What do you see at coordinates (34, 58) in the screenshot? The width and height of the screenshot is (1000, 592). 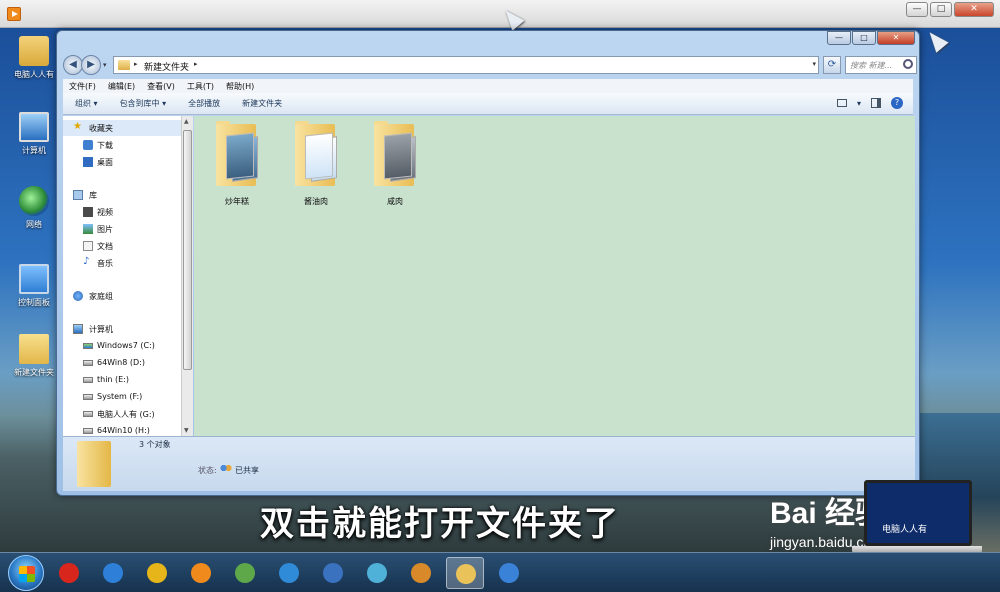 I see `desktop-icon-user: 电脑人人有` at bounding box center [34, 58].